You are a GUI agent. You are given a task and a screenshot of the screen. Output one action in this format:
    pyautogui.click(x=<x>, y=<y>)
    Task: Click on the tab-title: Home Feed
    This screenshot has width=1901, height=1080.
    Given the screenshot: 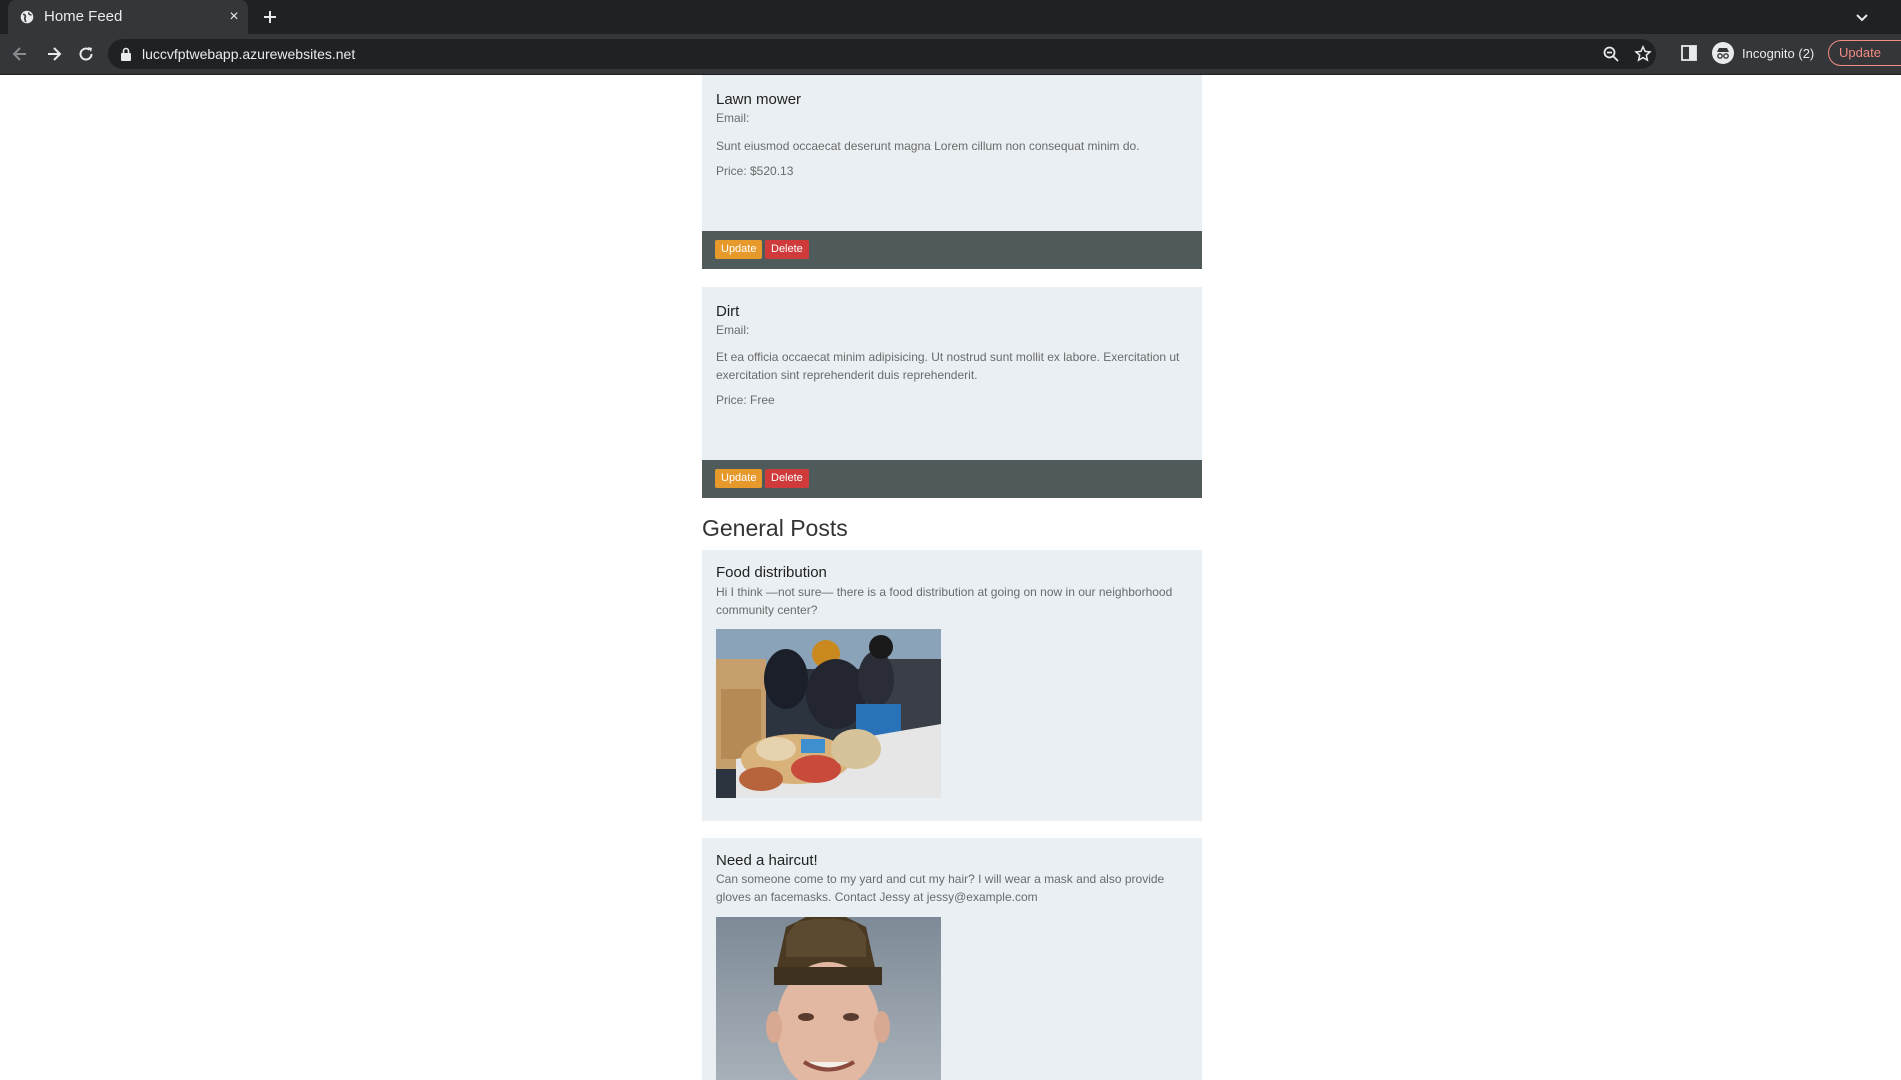 What is the action you would take?
    pyautogui.click(x=83, y=16)
    